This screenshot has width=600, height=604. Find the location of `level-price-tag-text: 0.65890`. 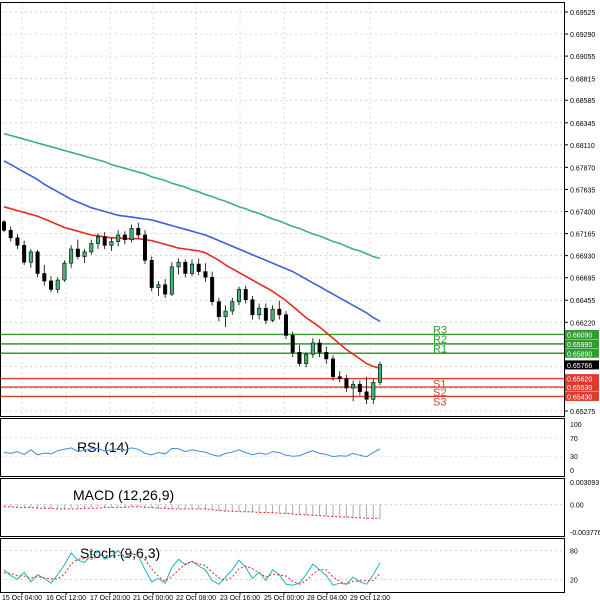

level-price-tag-text: 0.65890 is located at coordinates (579, 354).